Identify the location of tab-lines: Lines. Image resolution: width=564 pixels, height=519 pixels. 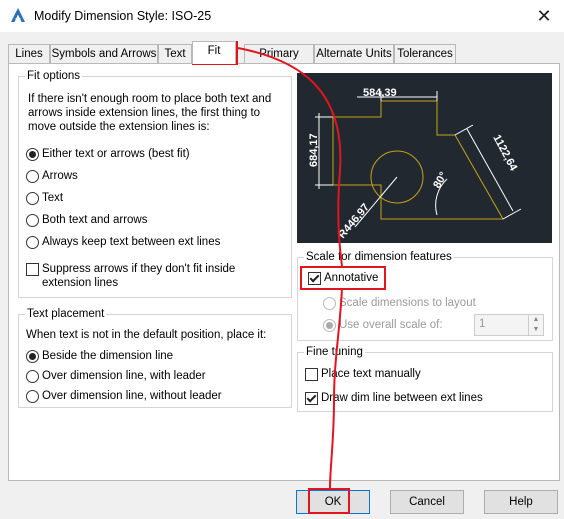
(29, 54).